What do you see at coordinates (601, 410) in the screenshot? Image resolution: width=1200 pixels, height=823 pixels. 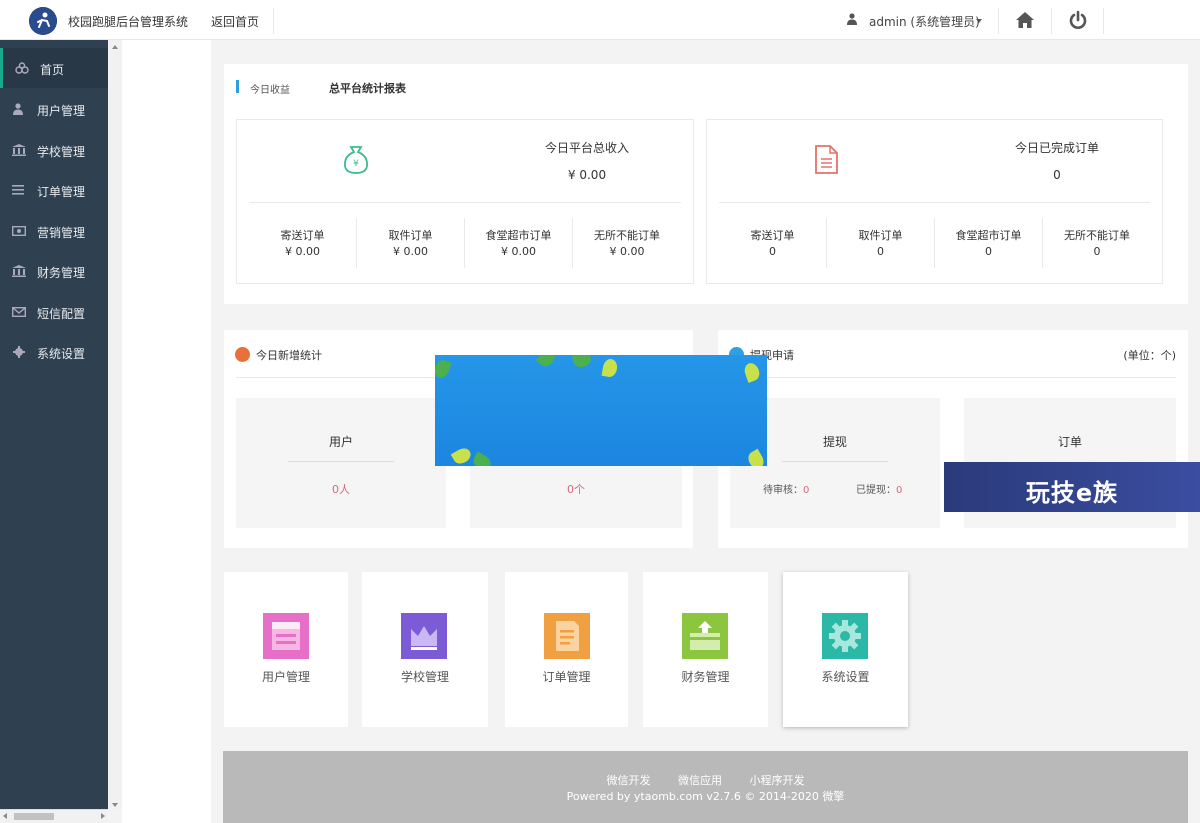 I see `ad-banner-image` at bounding box center [601, 410].